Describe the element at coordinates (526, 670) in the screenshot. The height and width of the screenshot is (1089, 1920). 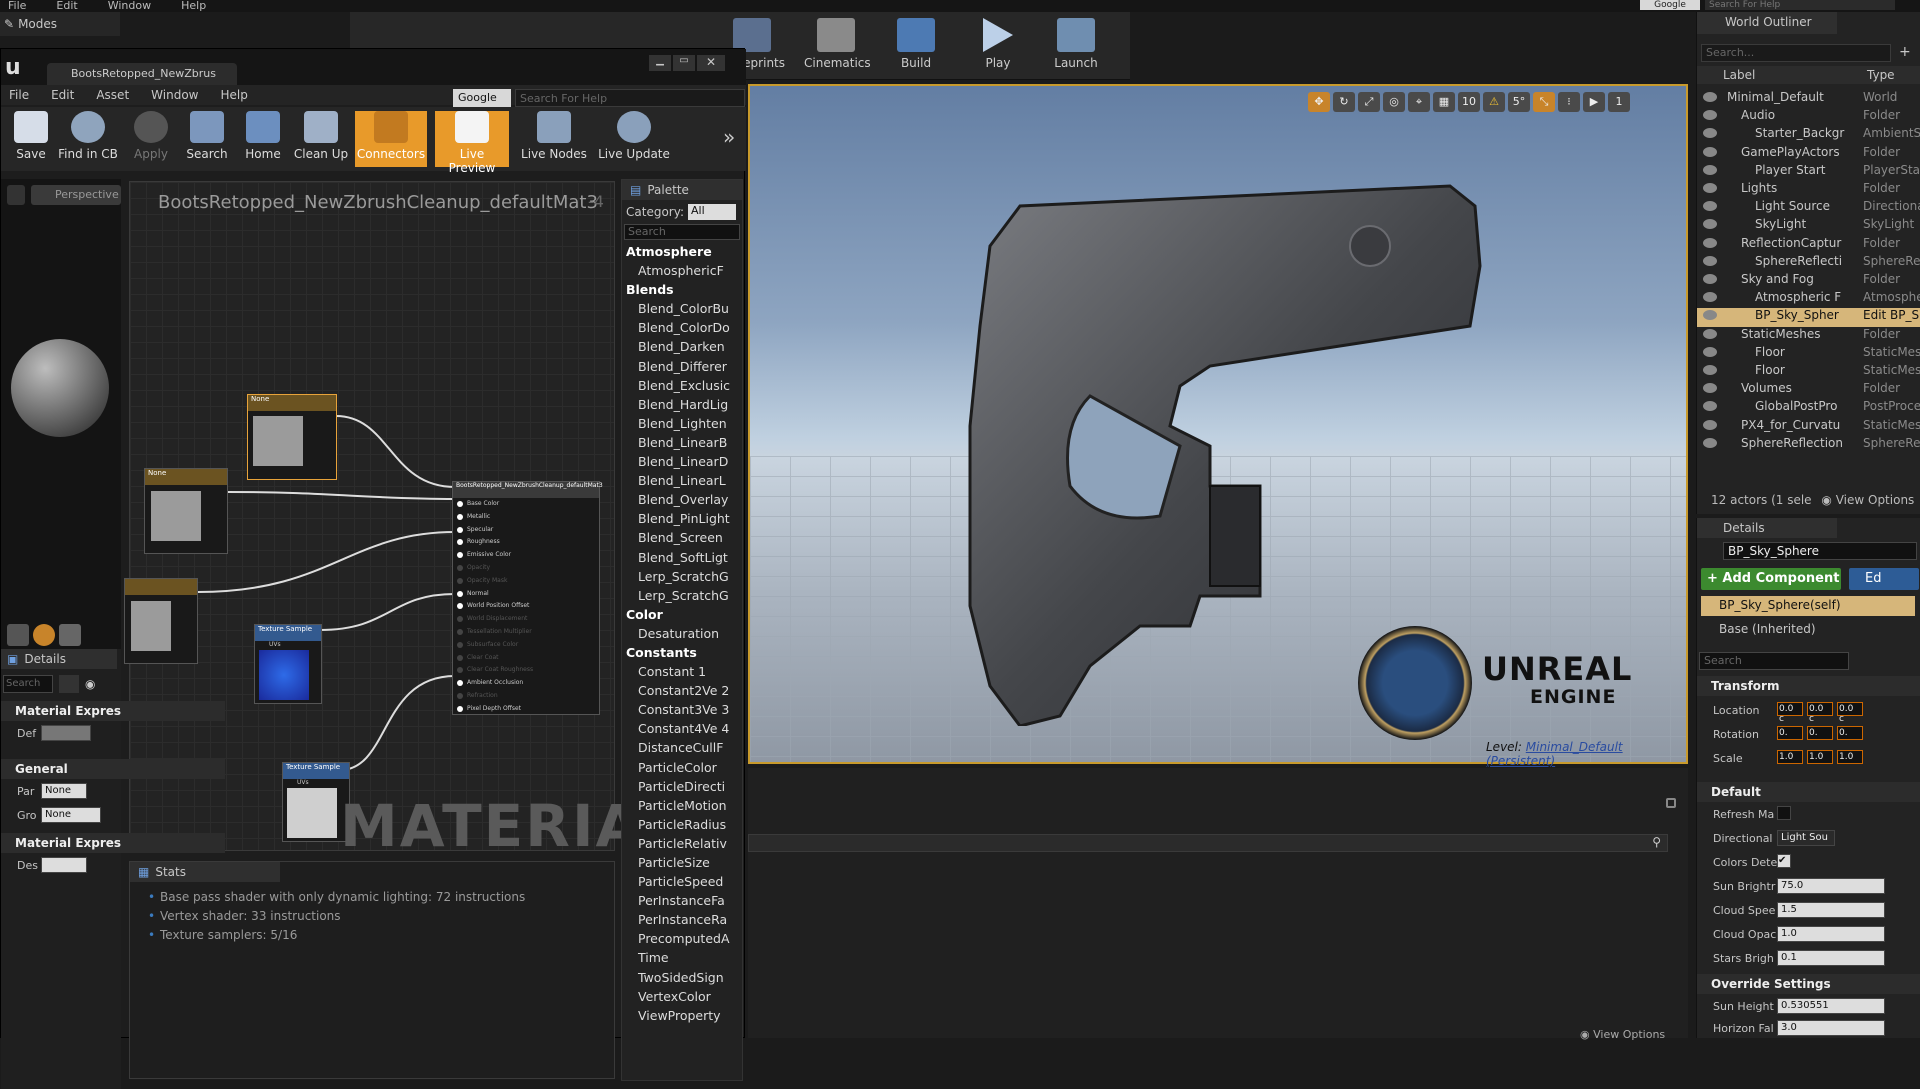
I see `material-input-pin: Clear Coat Roughness` at that location.